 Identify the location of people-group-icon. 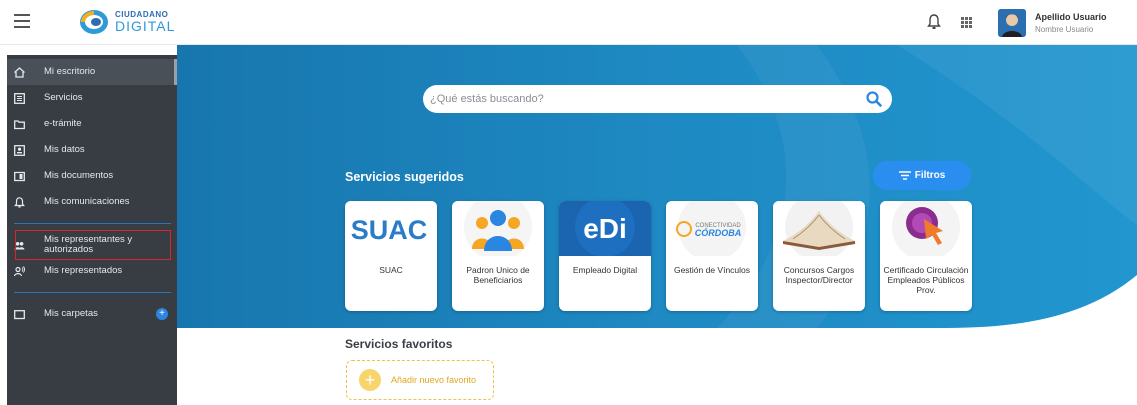
(498, 228).